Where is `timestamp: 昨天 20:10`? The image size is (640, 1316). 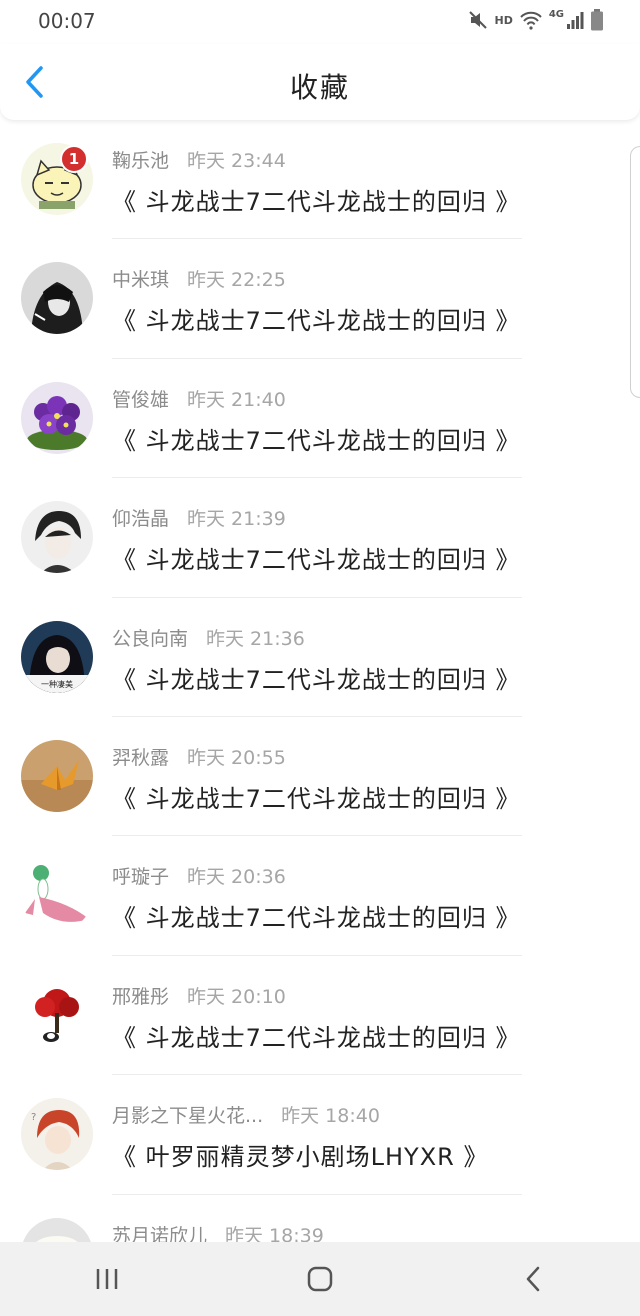
timestamp: 昨天 20:10 is located at coordinates (236, 996).